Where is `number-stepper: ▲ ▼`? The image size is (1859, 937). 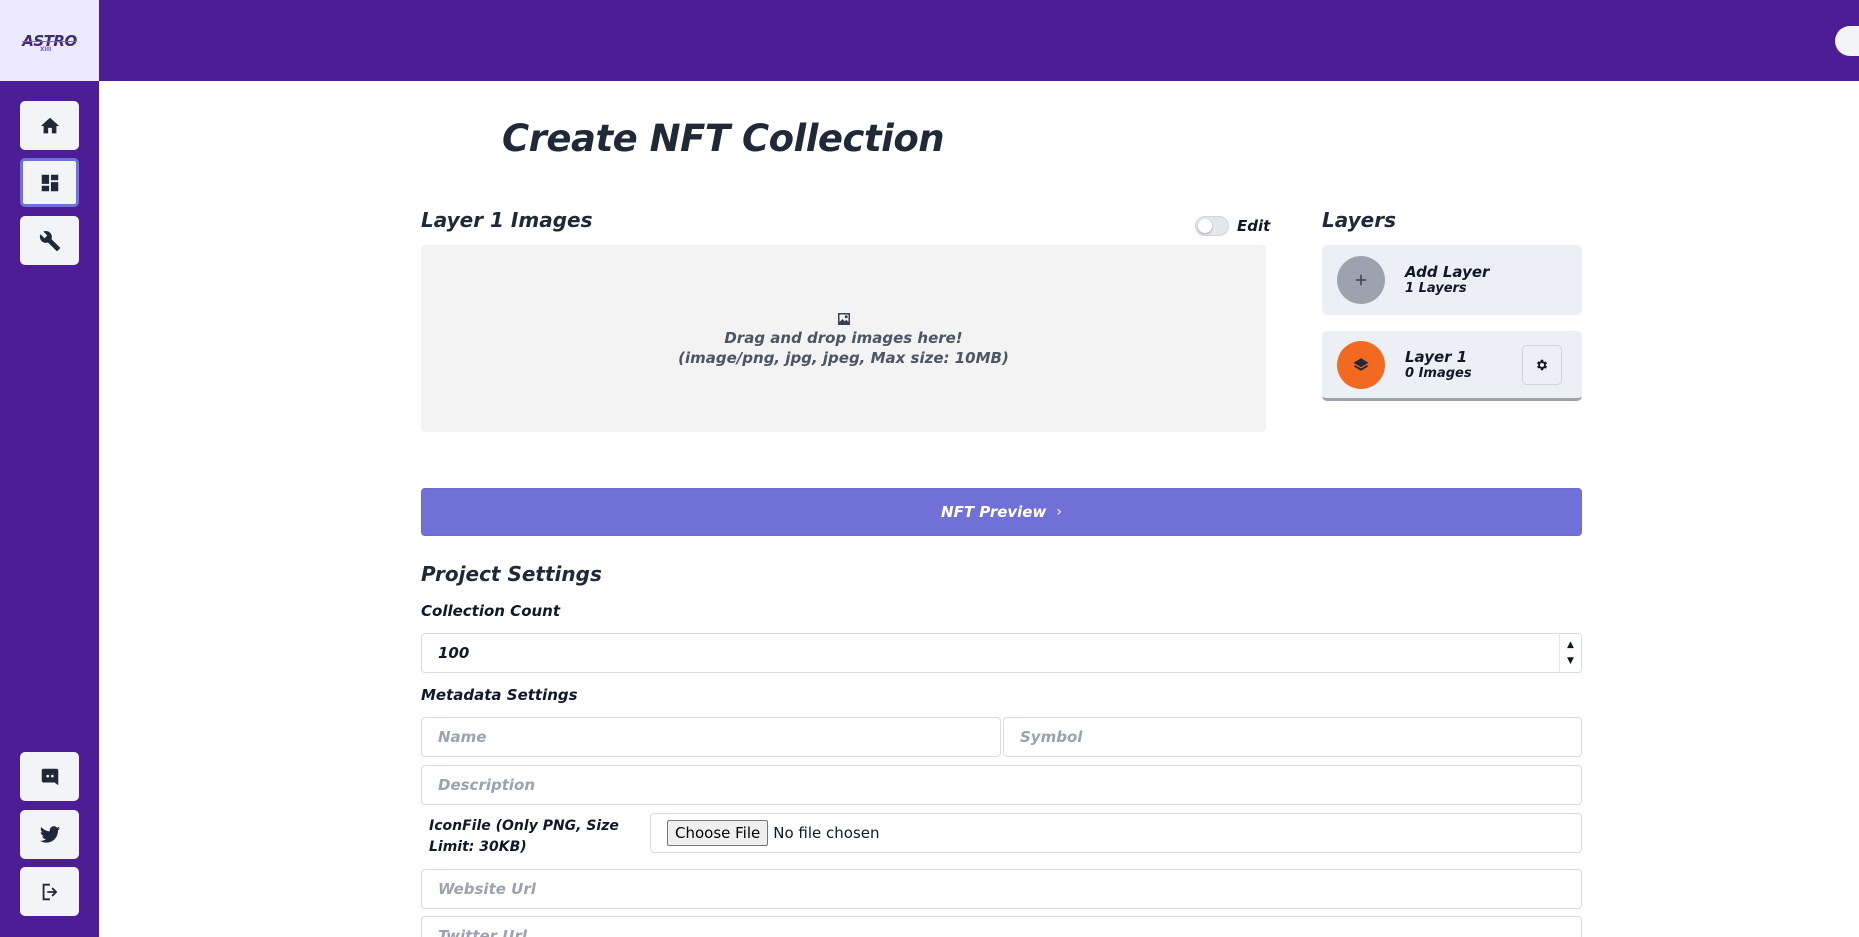 number-stepper: ▲ ▼ is located at coordinates (1570, 653).